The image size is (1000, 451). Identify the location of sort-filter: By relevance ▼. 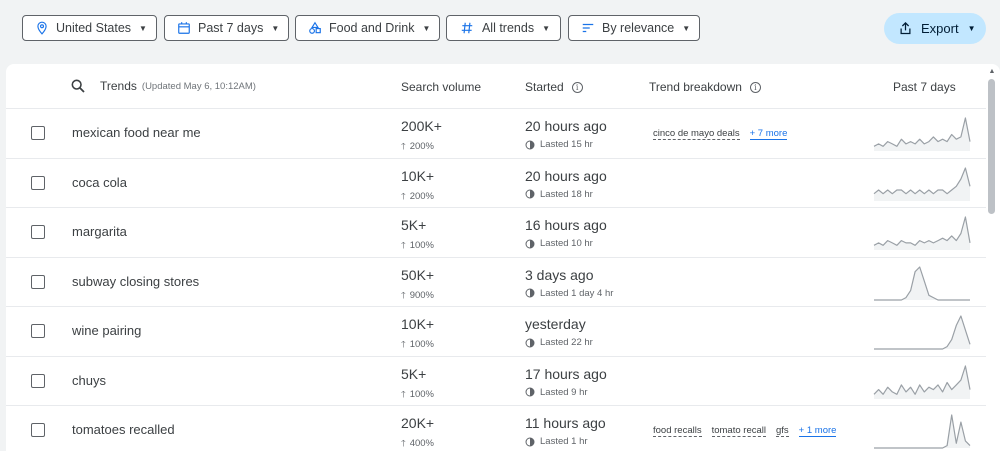
(634, 28).